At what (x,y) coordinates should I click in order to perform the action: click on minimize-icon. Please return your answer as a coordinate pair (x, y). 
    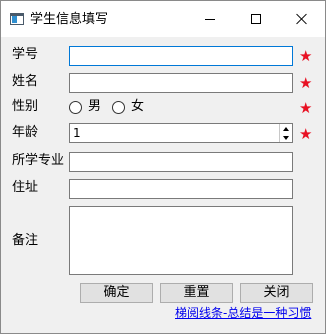
    Looking at the image, I should click on (210, 19).